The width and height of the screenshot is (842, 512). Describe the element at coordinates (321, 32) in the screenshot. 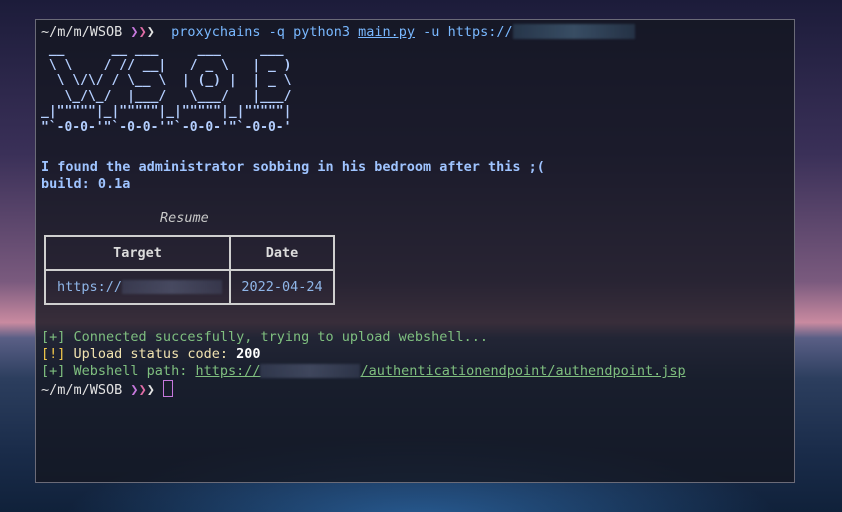

I see `command-python3: python3` at that location.